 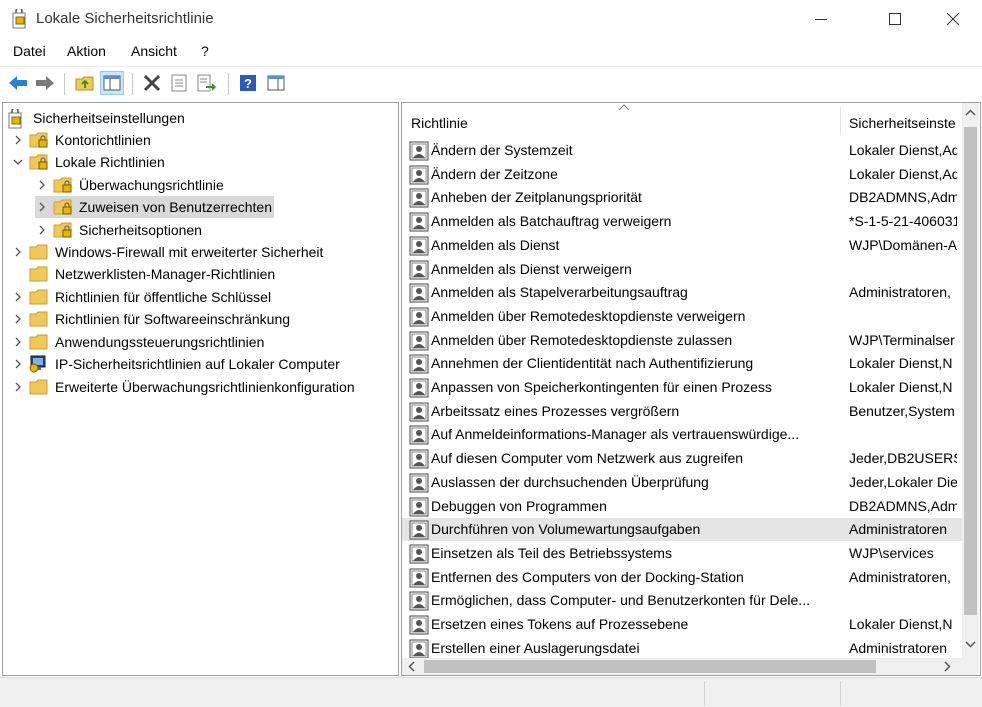 What do you see at coordinates (970, 113) in the screenshot?
I see `scroll-up-icon` at bounding box center [970, 113].